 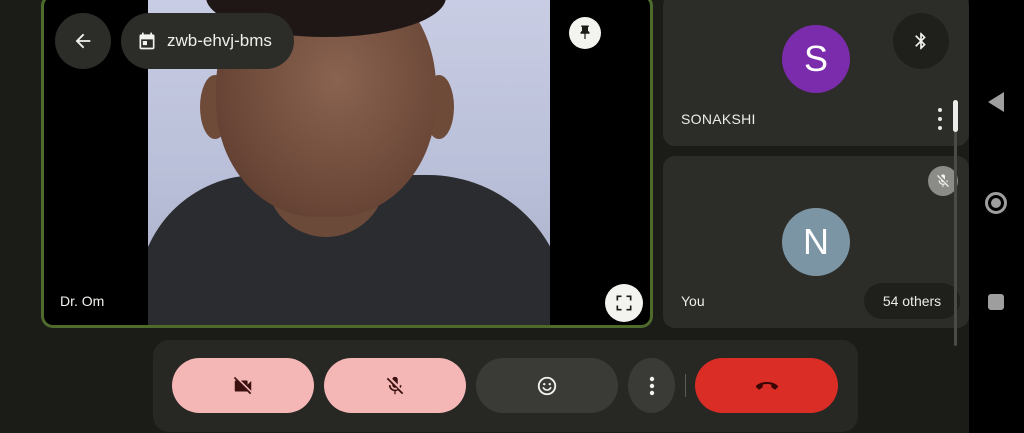 I want to click on meeting-code-chip: zwb-ehvj-bms, so click(x=207, y=41).